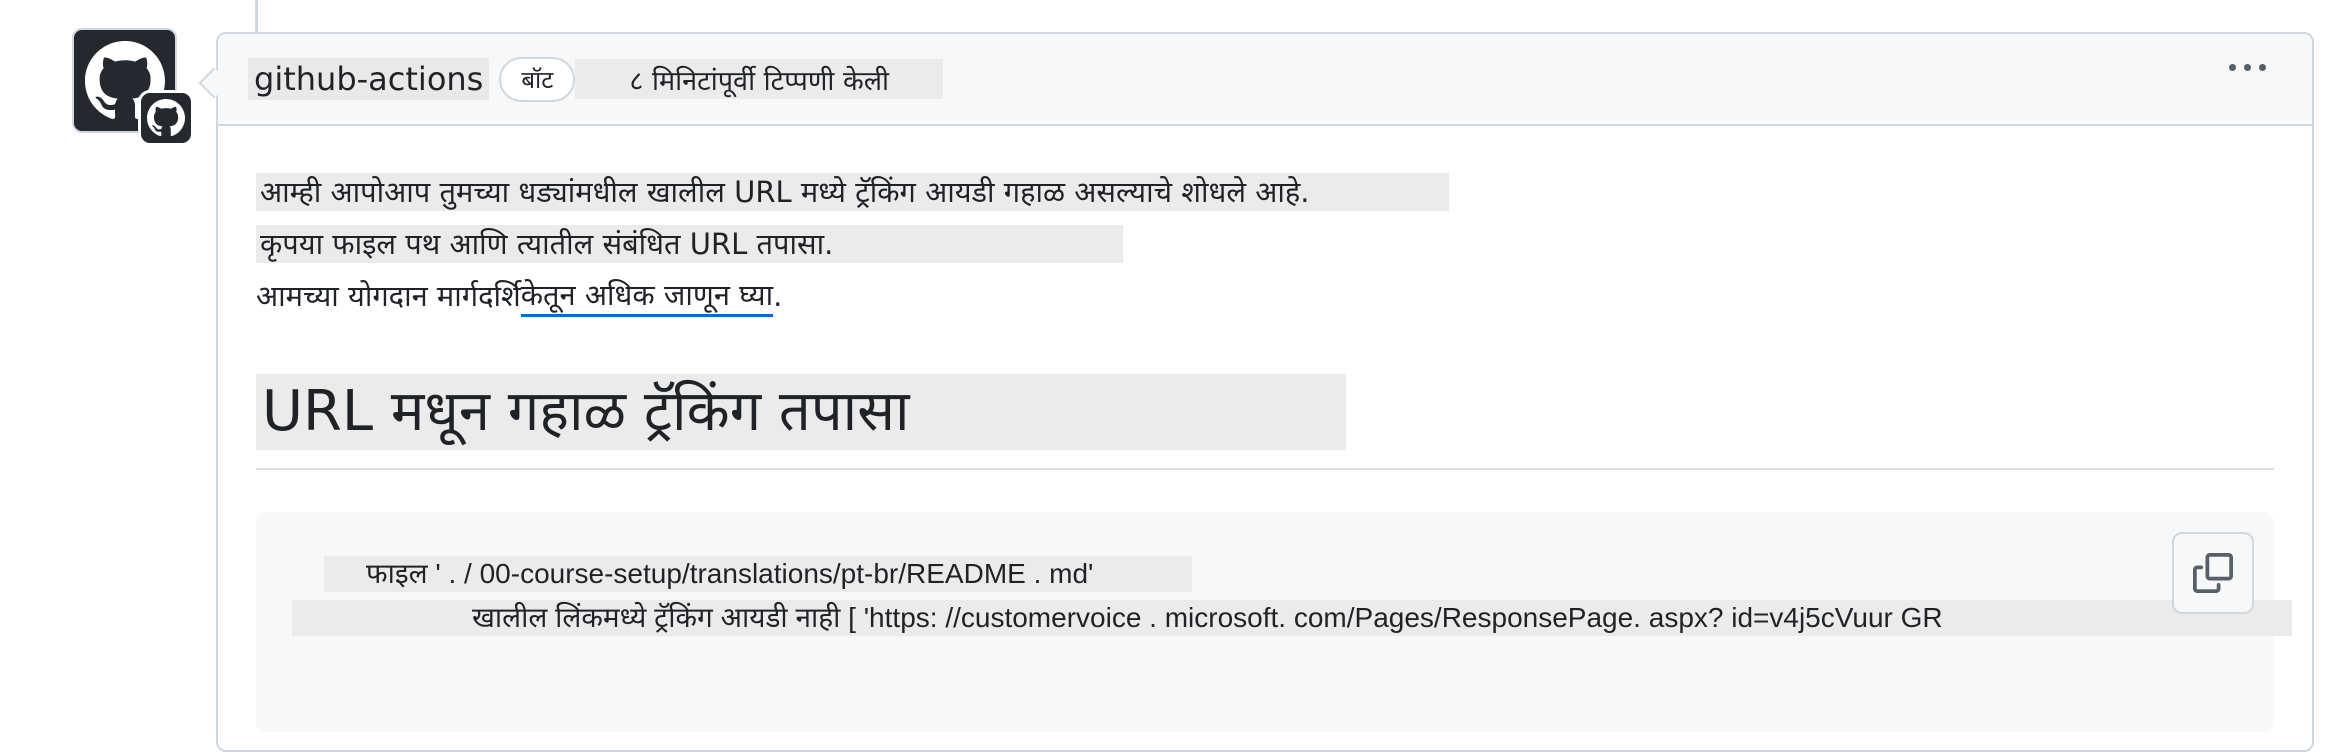 This screenshot has width=2326, height=752. What do you see at coordinates (759, 79) in the screenshot?
I see `comment-timestamp: ८ मिनिटांपूर्वी टिप्पणी केली` at bounding box center [759, 79].